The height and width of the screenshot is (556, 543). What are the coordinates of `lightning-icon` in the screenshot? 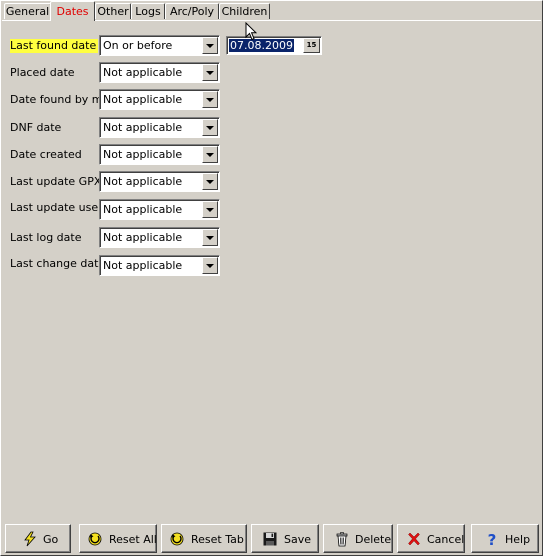 It's located at (30, 539).